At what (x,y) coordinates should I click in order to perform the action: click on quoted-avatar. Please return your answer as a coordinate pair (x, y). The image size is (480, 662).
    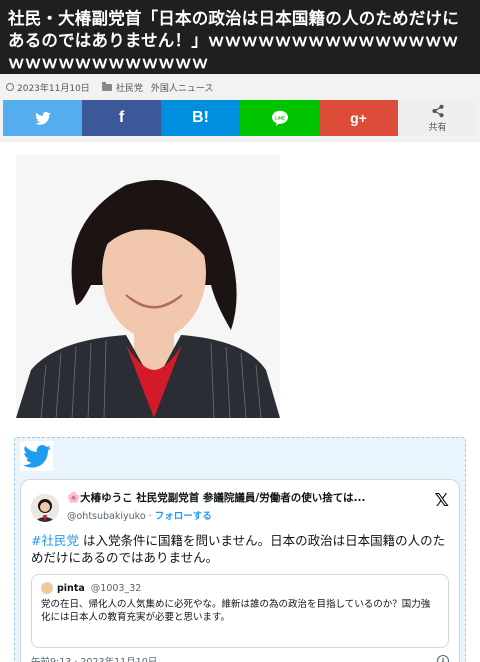
    Looking at the image, I should click on (47, 588).